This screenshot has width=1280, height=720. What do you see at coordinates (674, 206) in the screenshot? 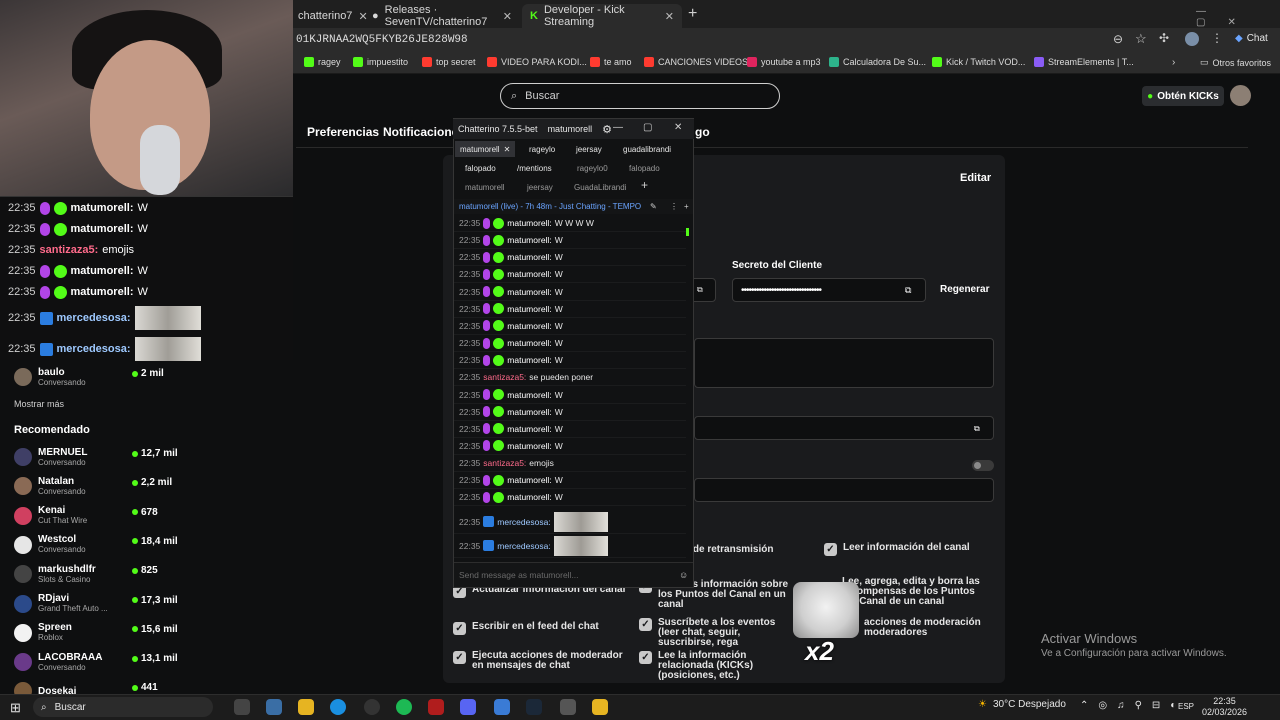
I see `more-icon: ⋮` at bounding box center [674, 206].